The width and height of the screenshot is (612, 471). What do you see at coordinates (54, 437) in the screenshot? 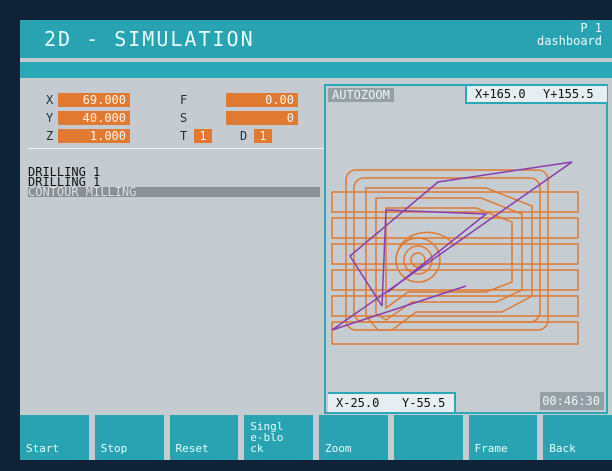
I see `start-softkey: Start` at bounding box center [54, 437].